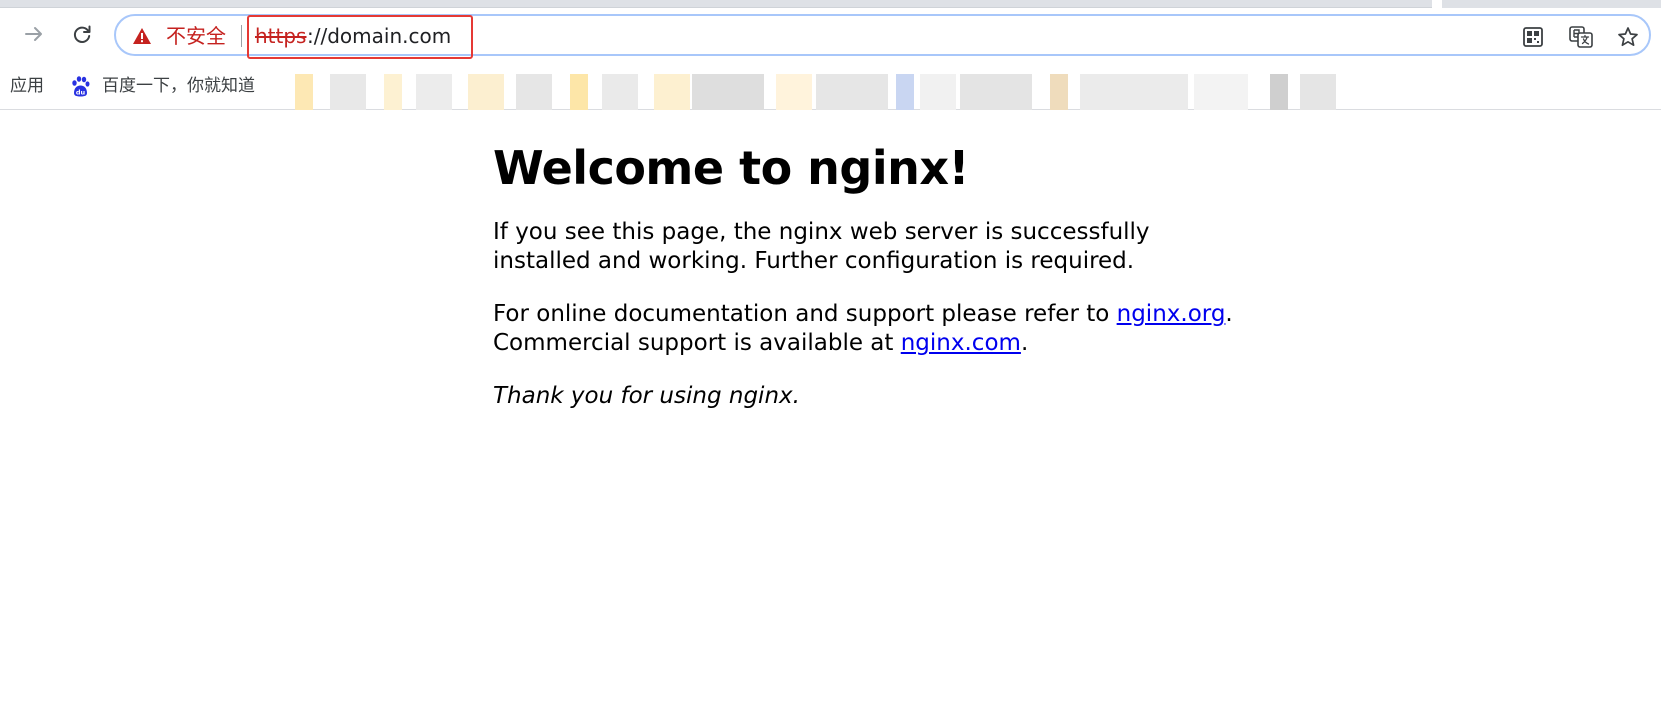 The height and width of the screenshot is (705, 1661). What do you see at coordinates (1437, 4) in the screenshot?
I see `tab-gap` at bounding box center [1437, 4].